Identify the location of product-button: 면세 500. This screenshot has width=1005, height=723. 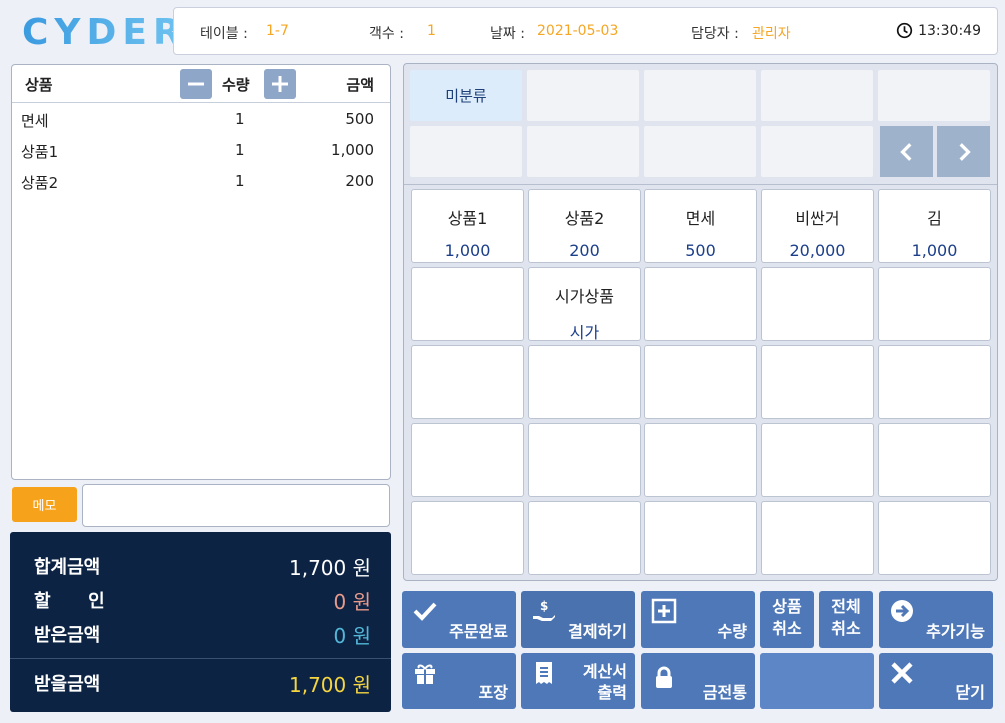
(700, 226).